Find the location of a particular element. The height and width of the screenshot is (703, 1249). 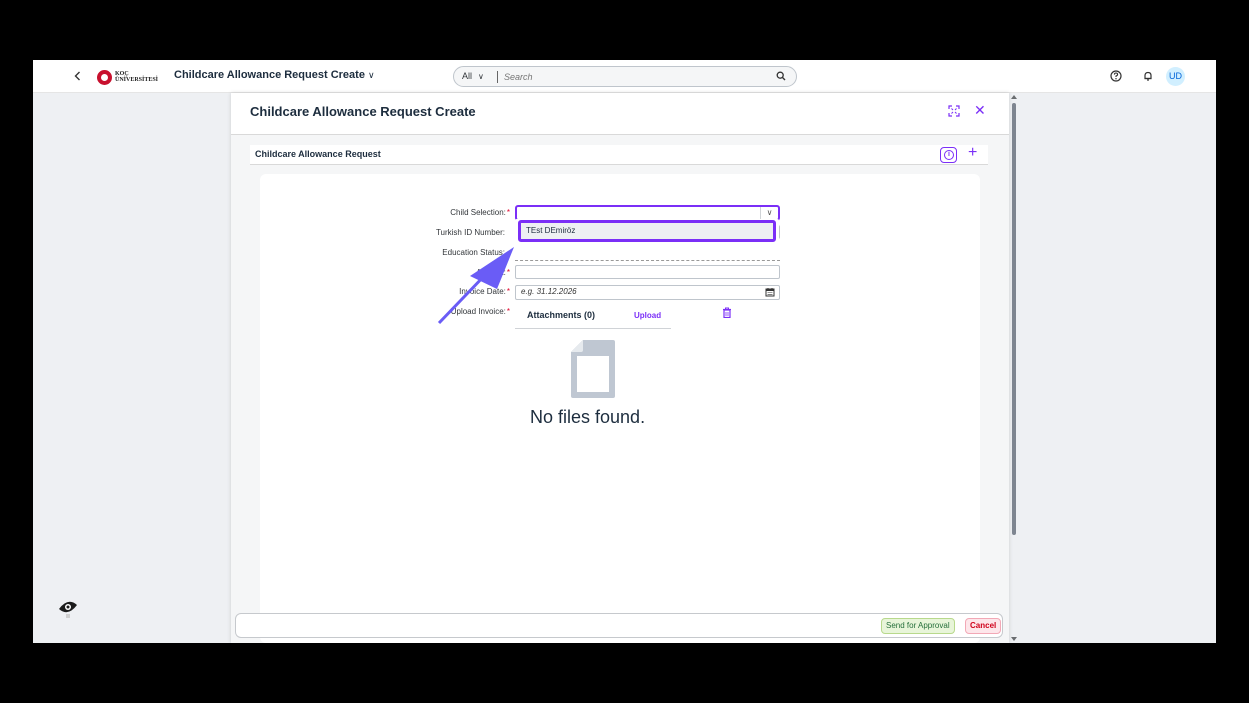

search-input is located at coordinates (634, 77).